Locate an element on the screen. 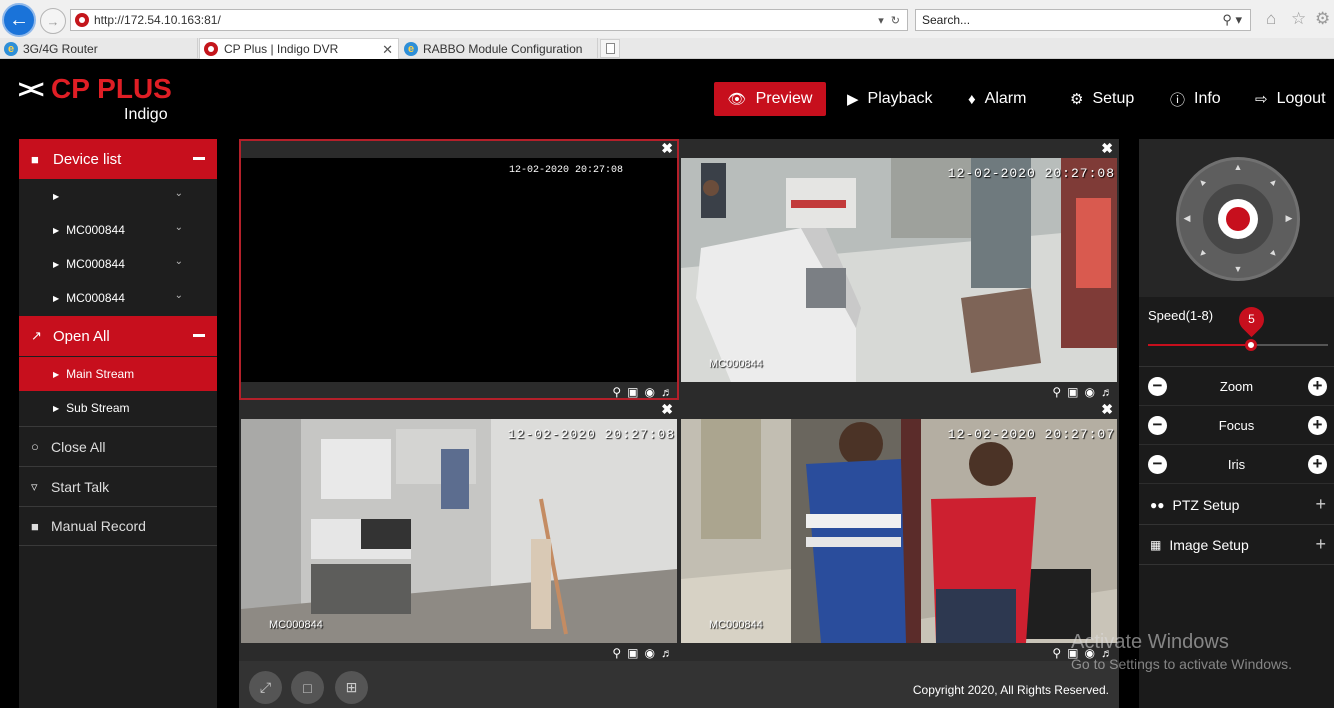  tab-rabbo: e RABBO Module Configuration is located at coordinates (499, 48).